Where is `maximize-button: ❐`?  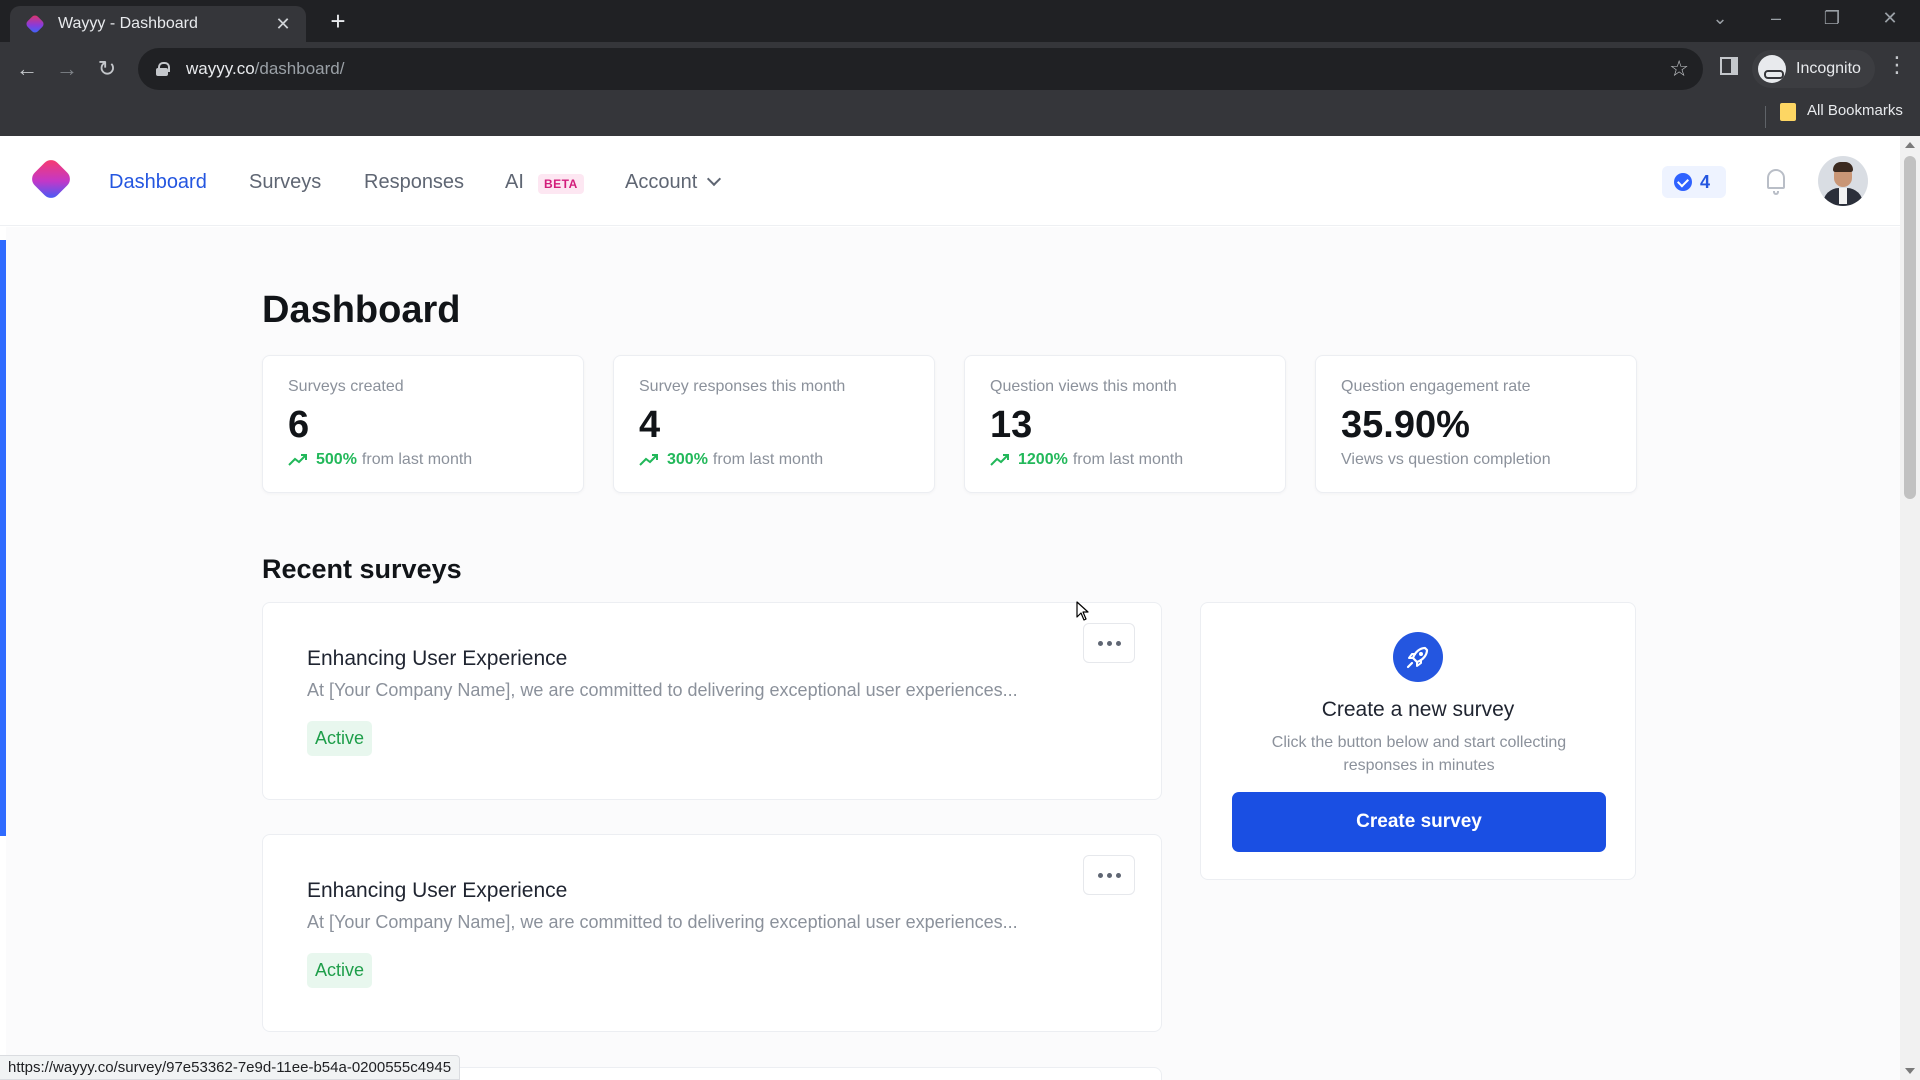 maximize-button: ❐ is located at coordinates (1832, 18).